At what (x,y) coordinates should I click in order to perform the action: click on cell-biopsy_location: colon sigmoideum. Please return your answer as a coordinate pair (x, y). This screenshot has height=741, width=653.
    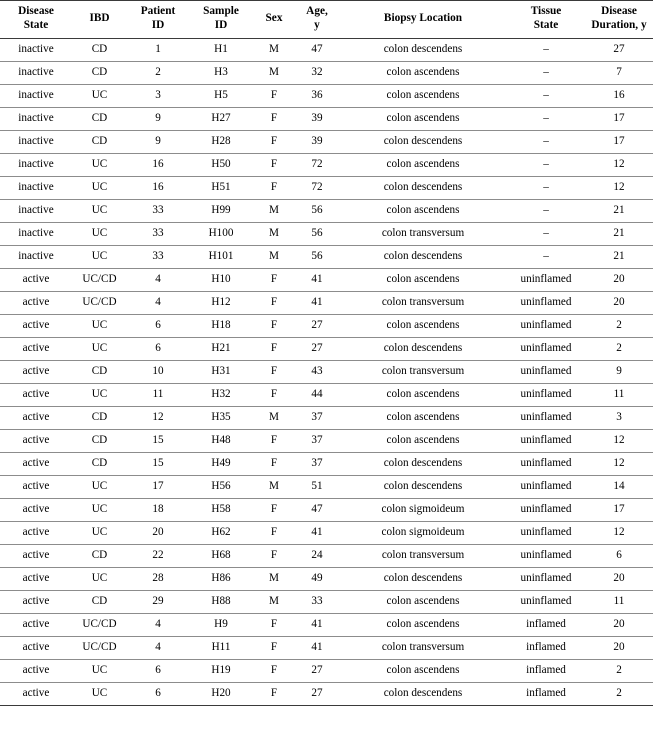
    Looking at the image, I should click on (423, 510).